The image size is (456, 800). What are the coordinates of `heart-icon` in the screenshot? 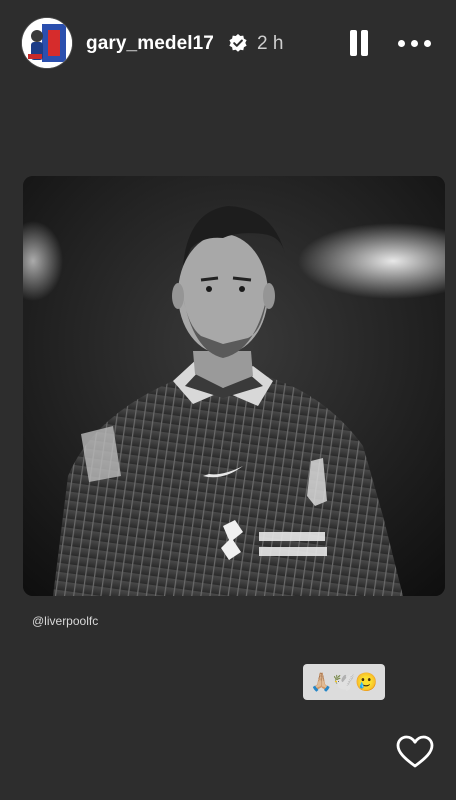 It's located at (415, 752).